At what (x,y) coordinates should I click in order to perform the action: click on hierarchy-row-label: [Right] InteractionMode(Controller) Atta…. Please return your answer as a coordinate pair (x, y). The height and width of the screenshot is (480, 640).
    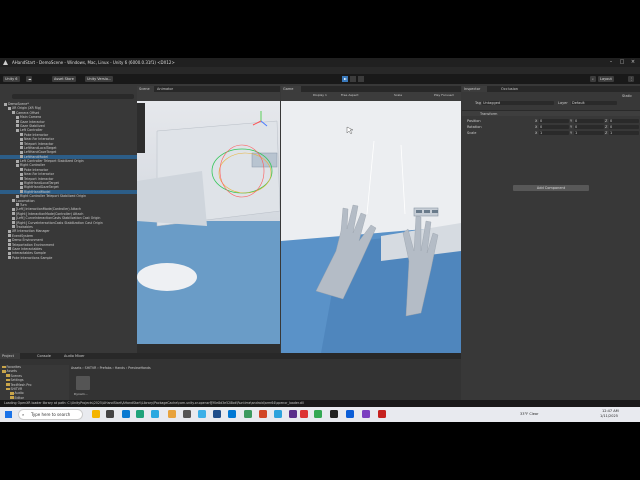
    Looking at the image, I should click on (50, 213).